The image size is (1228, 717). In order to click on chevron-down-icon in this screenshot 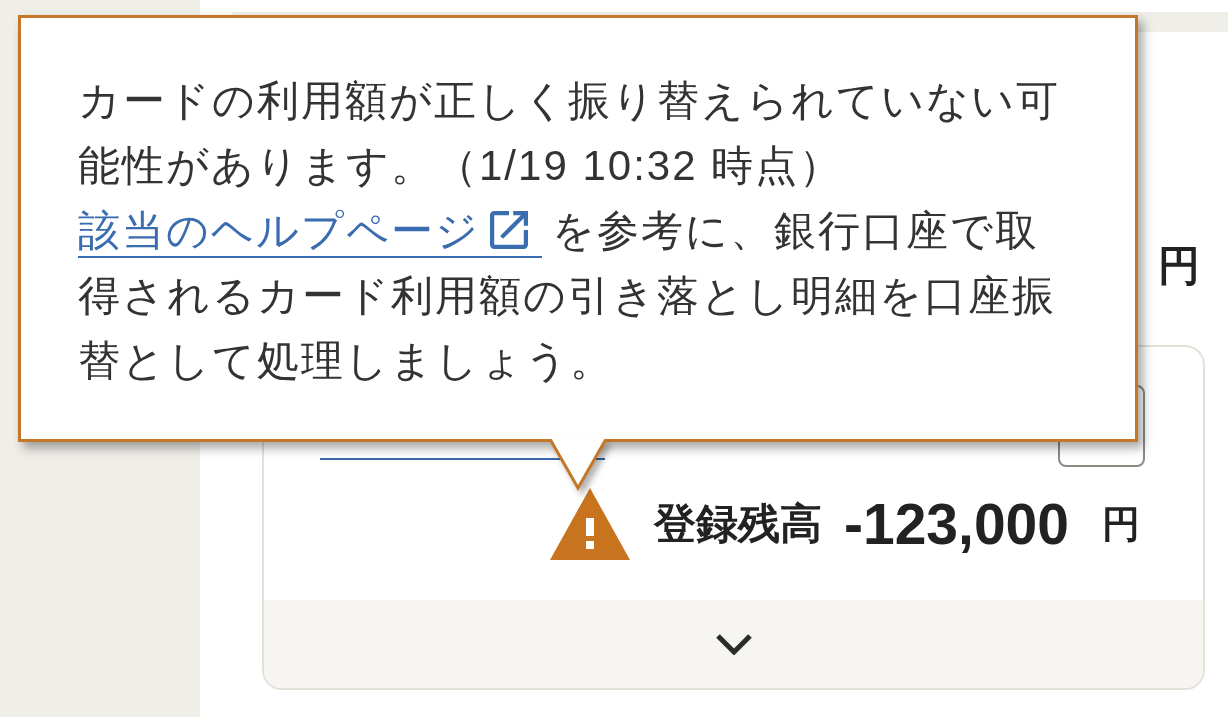, I will do `click(733, 644)`.